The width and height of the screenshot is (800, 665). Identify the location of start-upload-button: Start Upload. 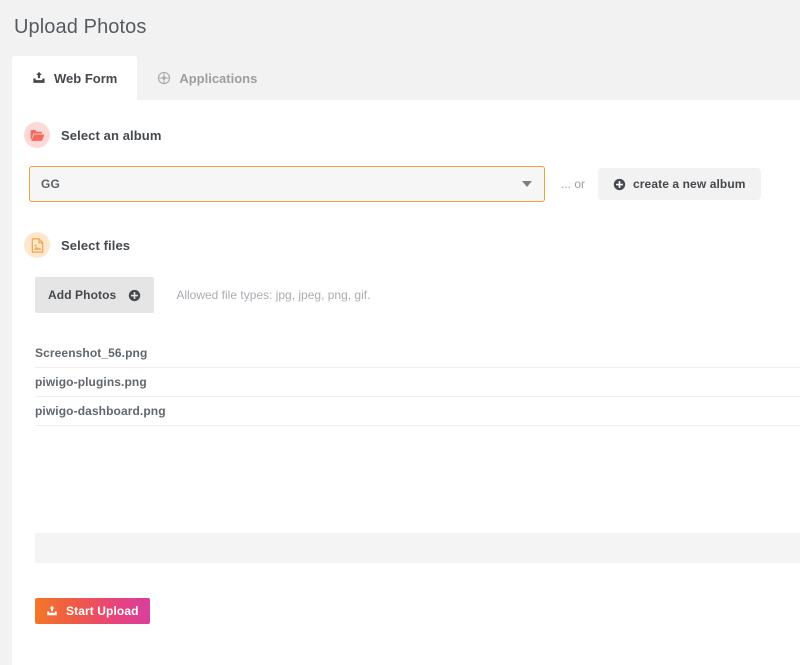
(92, 611).